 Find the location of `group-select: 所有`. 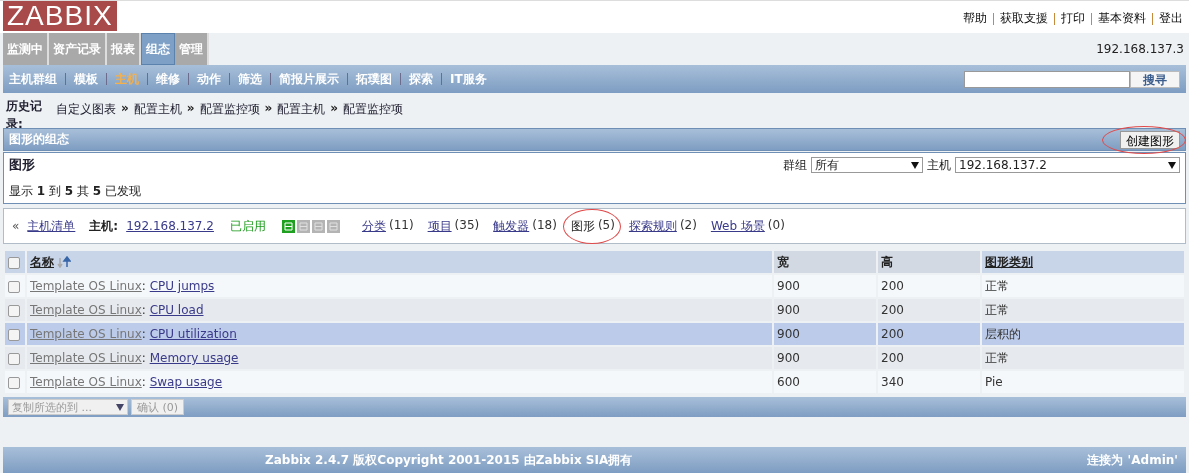

group-select: 所有 is located at coordinates (867, 165).